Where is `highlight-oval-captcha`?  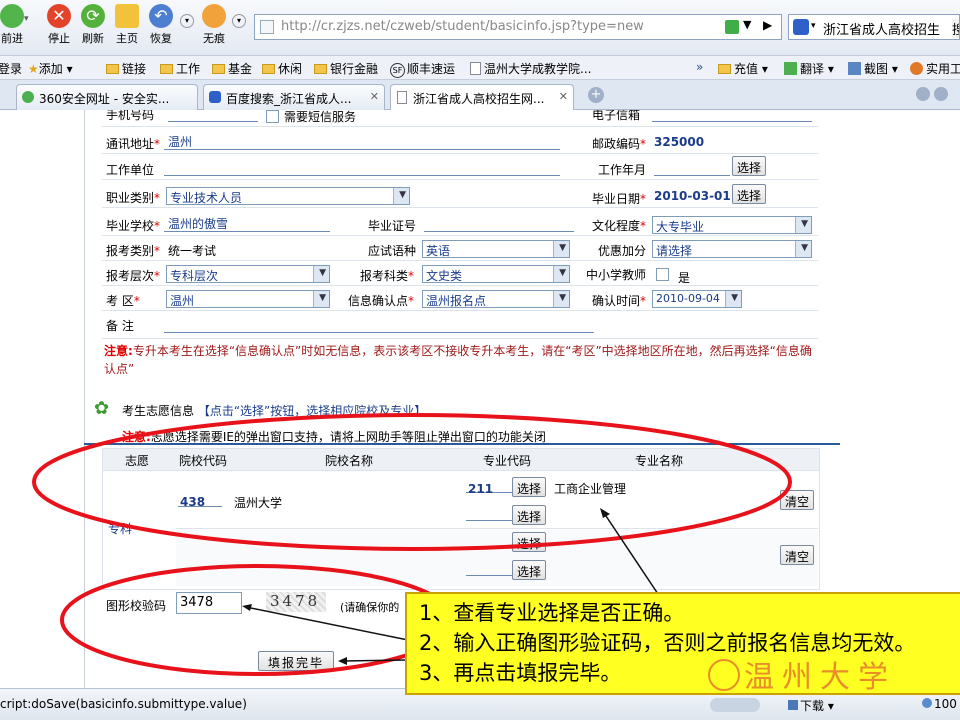
highlight-oval-captcha is located at coordinates (258, 620).